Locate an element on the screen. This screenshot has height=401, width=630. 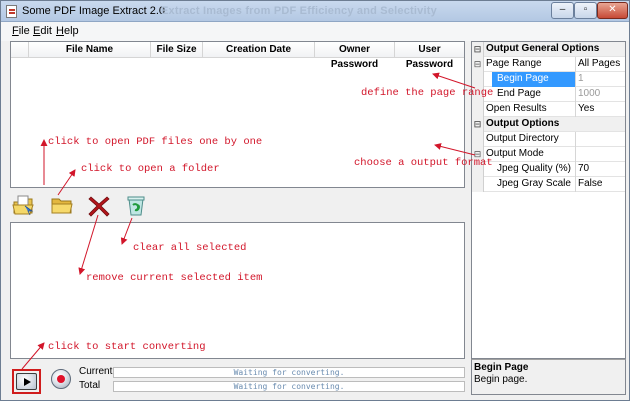
table-header-owner-password: Owner Password is located at coordinates (355, 56).